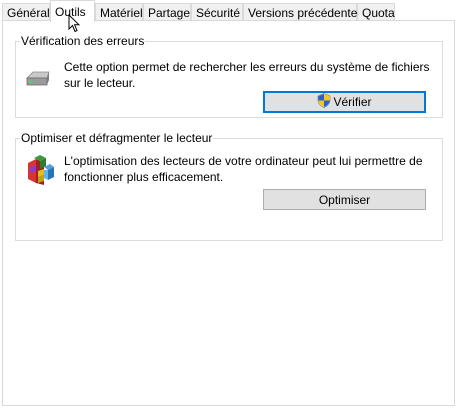 Image resolution: width=458 pixels, height=408 pixels. I want to click on optimiser-button: Optimiser, so click(344, 199).